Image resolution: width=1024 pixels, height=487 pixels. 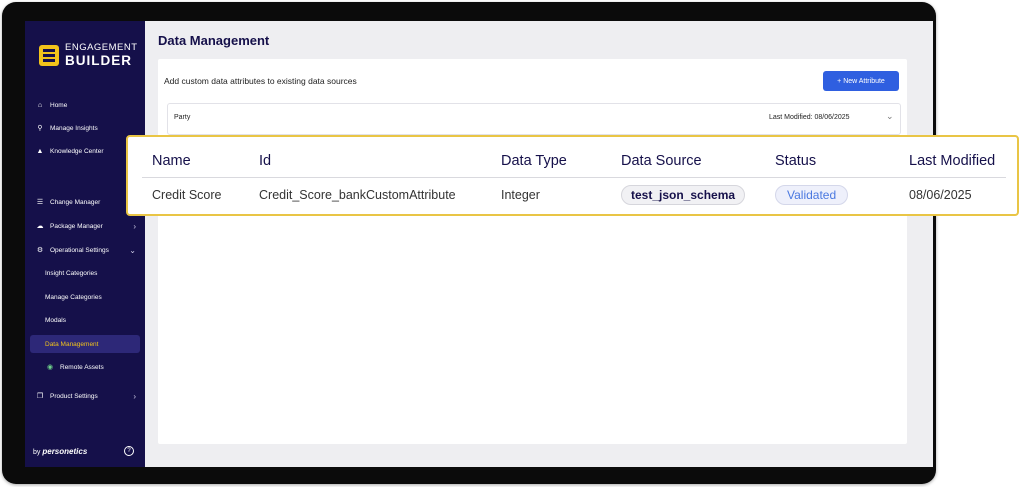 I want to click on sidebar-item-package-manager: ☁ Package Manager ›, so click(x=85, y=226).